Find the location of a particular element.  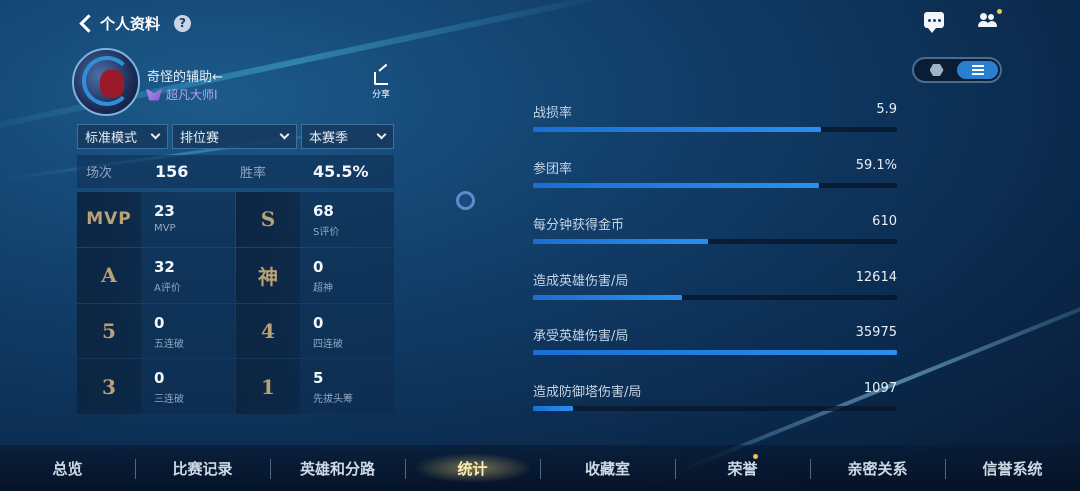

hexagon-icon is located at coordinates (936, 70).